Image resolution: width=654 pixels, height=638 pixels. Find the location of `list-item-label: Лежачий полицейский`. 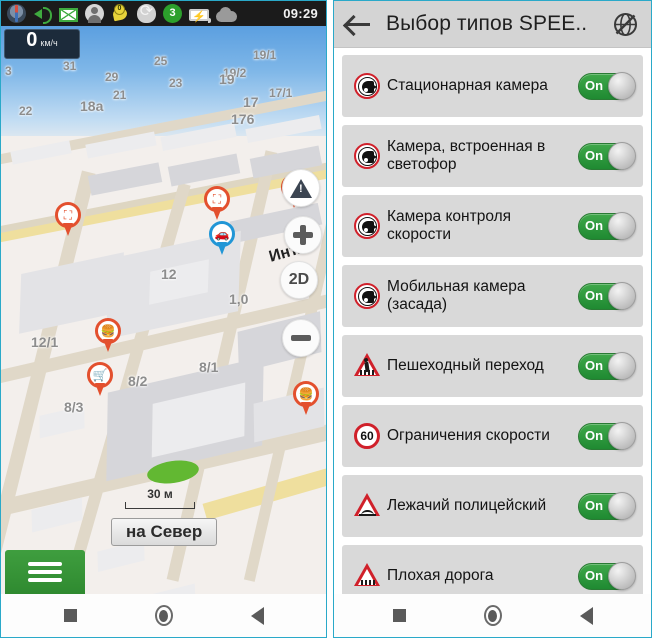

list-item-label: Лежачий полицейский is located at coordinates (467, 505).